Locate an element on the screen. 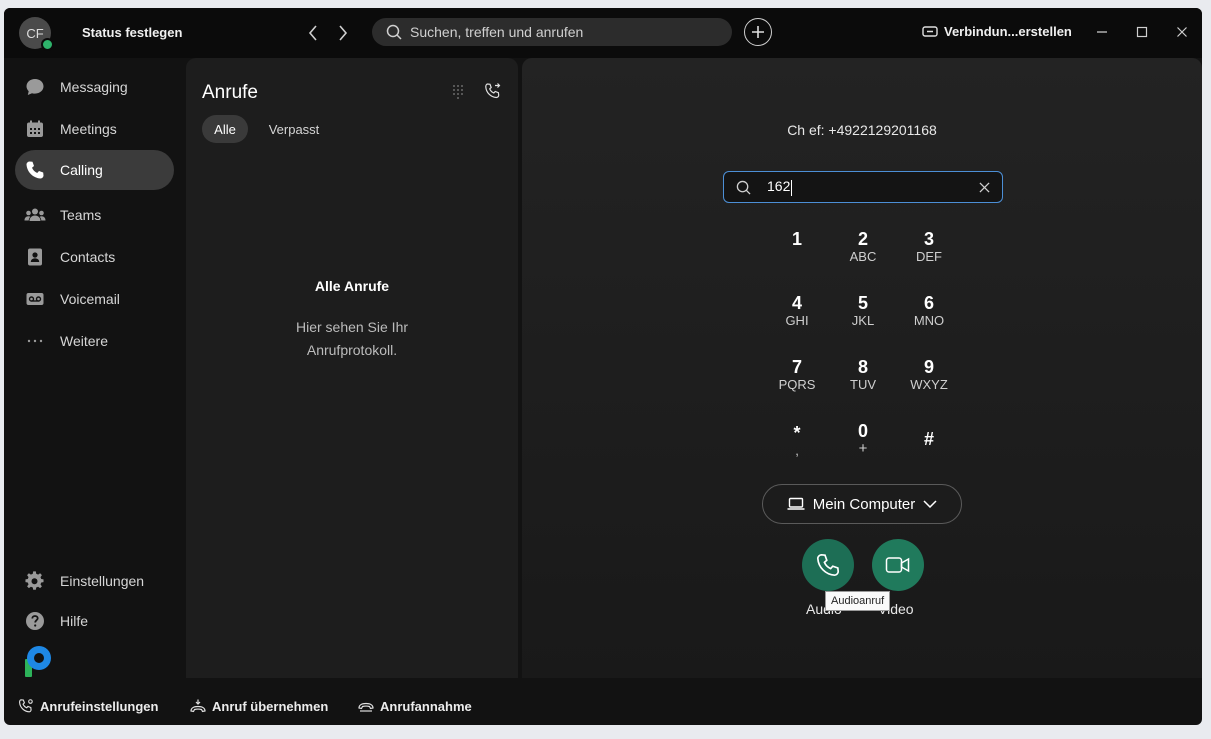 This screenshot has width=1211, height=739. sidebar-item-messaging: Messaging is located at coordinates (94, 87).